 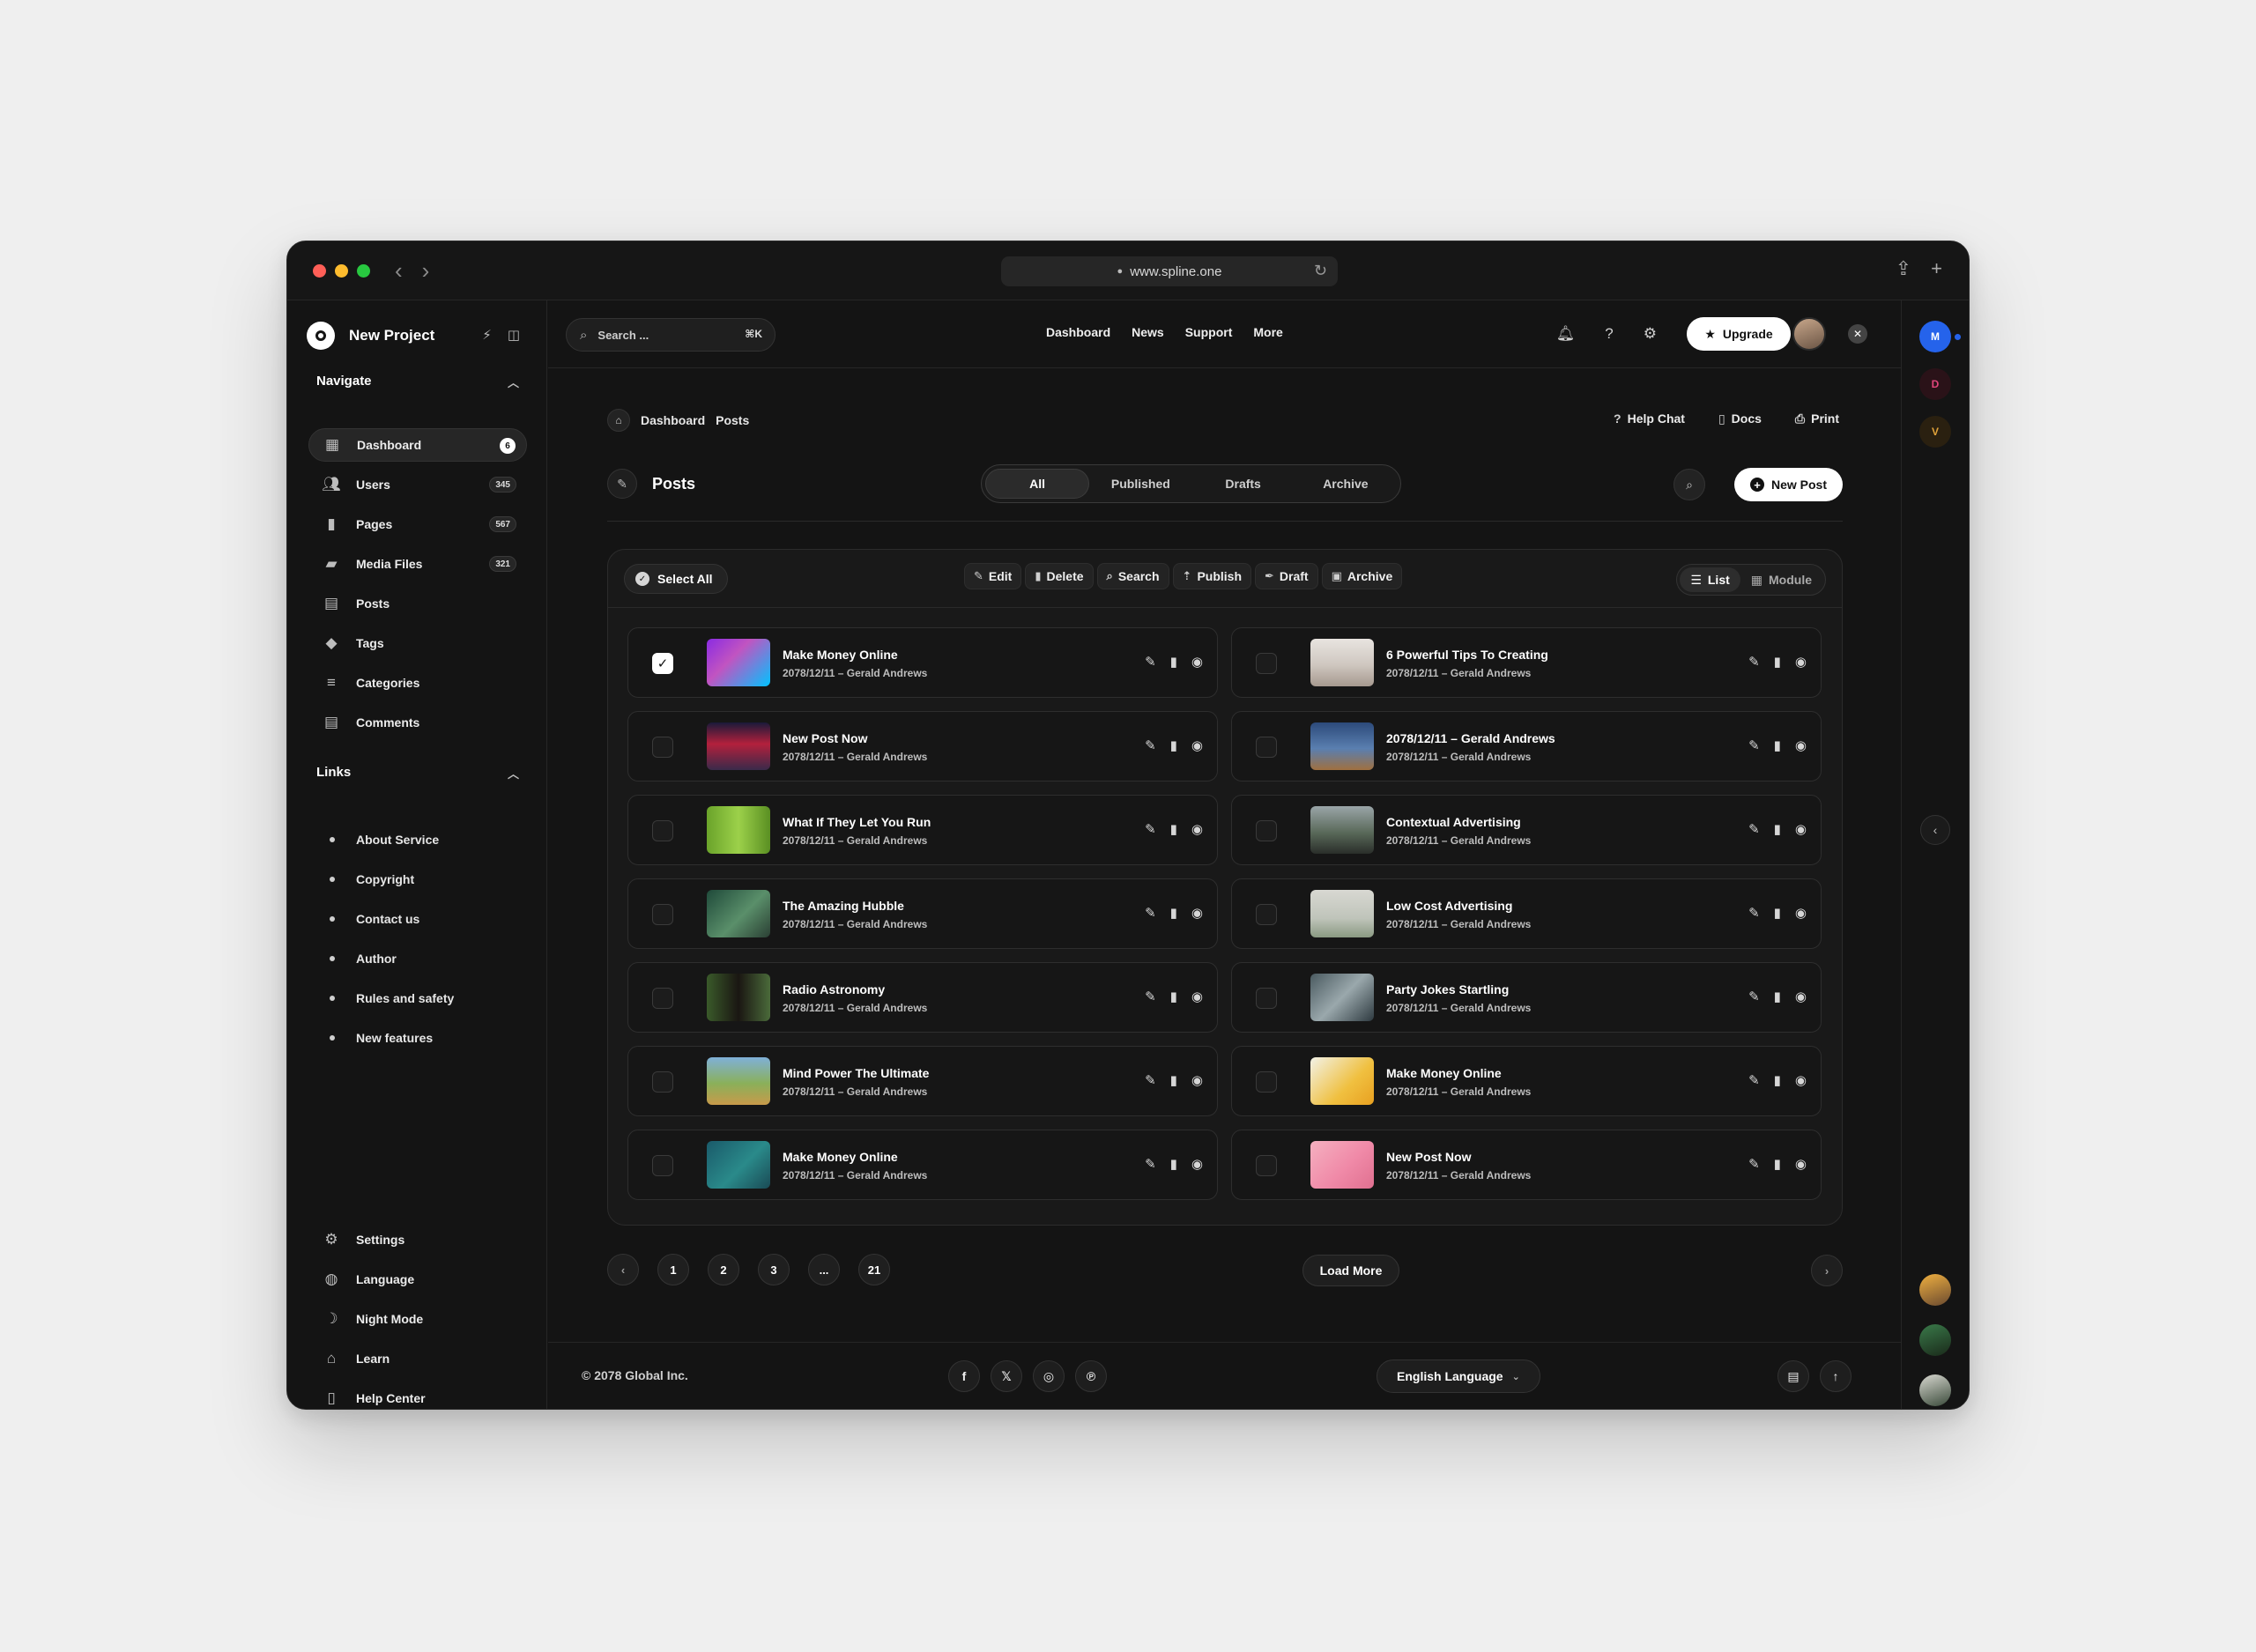 What do you see at coordinates (1935, 1290) in the screenshot?
I see `team-avatar` at bounding box center [1935, 1290].